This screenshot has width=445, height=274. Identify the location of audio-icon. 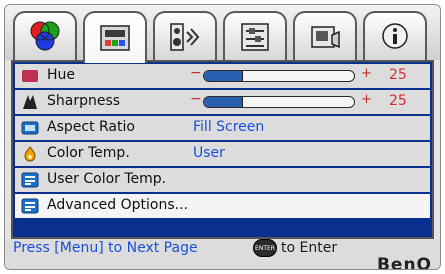
(185, 37).